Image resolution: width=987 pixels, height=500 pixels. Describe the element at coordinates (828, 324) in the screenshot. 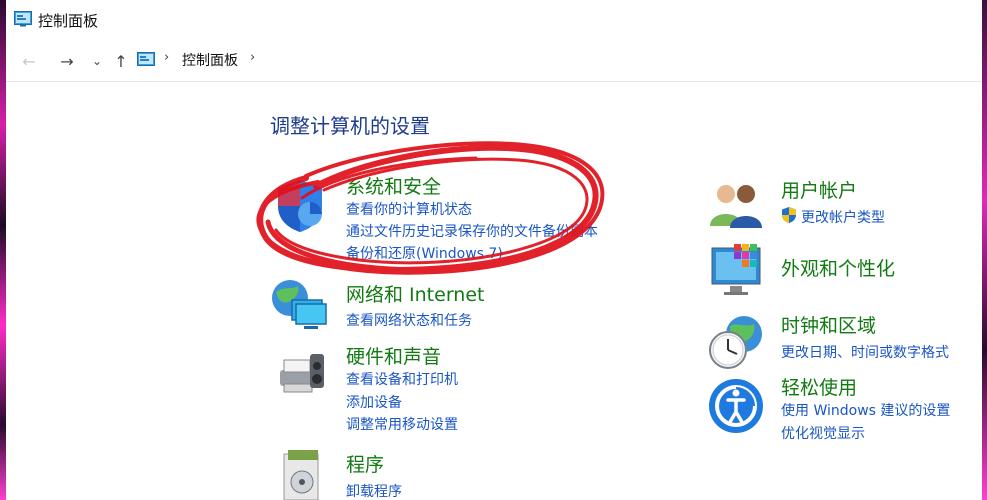

I see `category-title-clock-region: 时钟和区域` at that location.